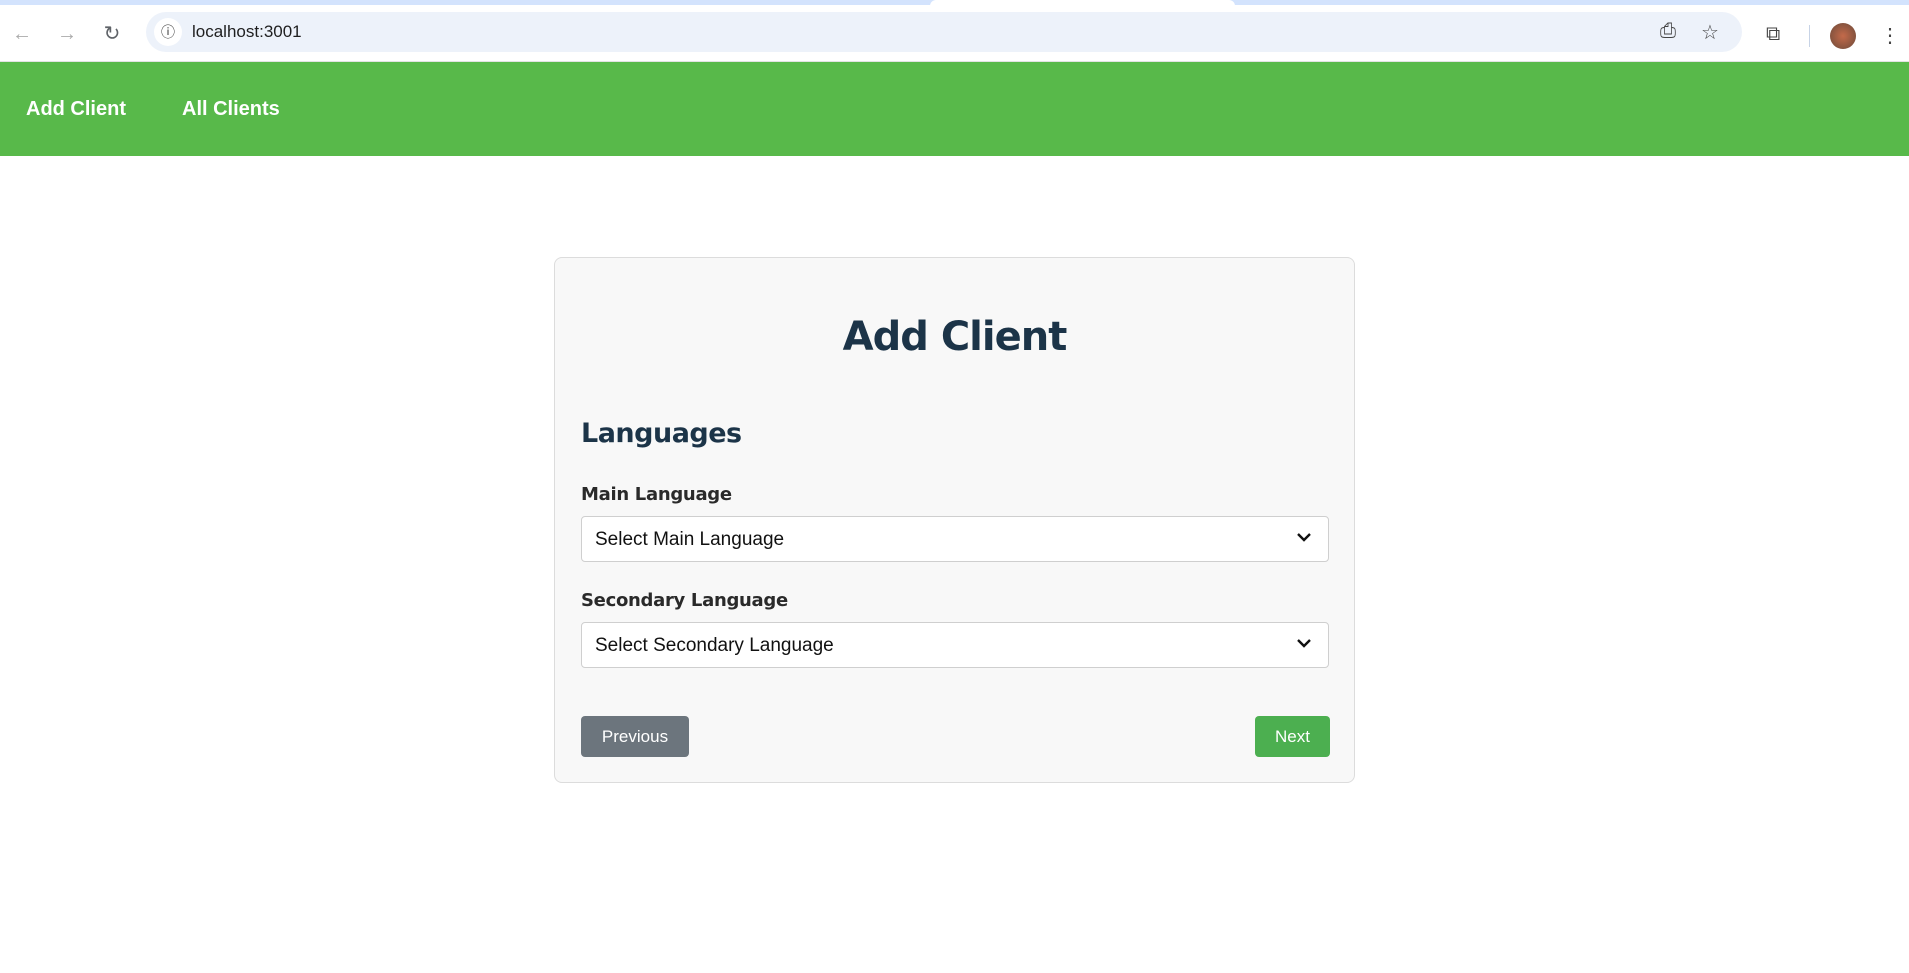 This screenshot has width=1909, height=973. Describe the element at coordinates (1890, 35) in the screenshot. I see `more-icon: ⋮` at that location.